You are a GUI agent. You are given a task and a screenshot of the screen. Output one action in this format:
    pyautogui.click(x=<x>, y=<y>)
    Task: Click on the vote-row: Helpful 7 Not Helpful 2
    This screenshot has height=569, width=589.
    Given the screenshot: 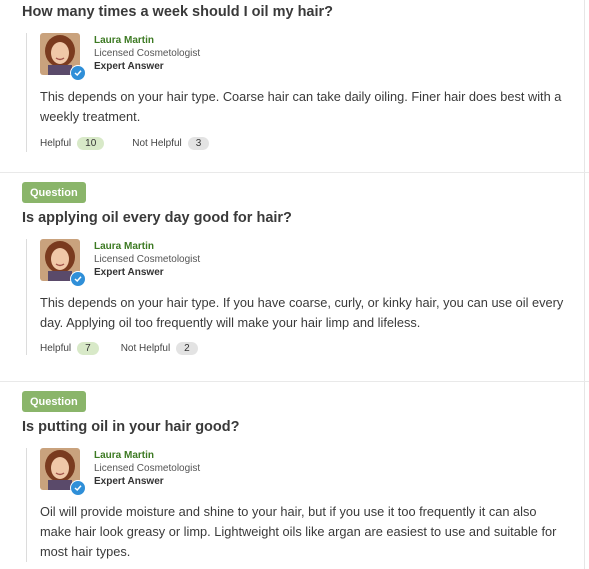 What is the action you would take?
    pyautogui.click(x=314, y=348)
    